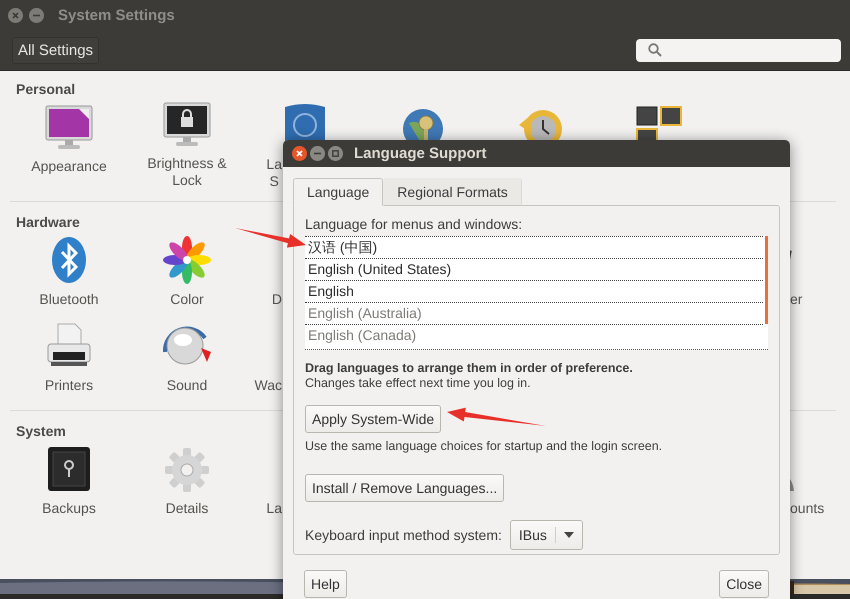 This screenshot has width=850, height=599. What do you see at coordinates (45, 89) in the screenshot?
I see `section-heading: Personal` at bounding box center [45, 89].